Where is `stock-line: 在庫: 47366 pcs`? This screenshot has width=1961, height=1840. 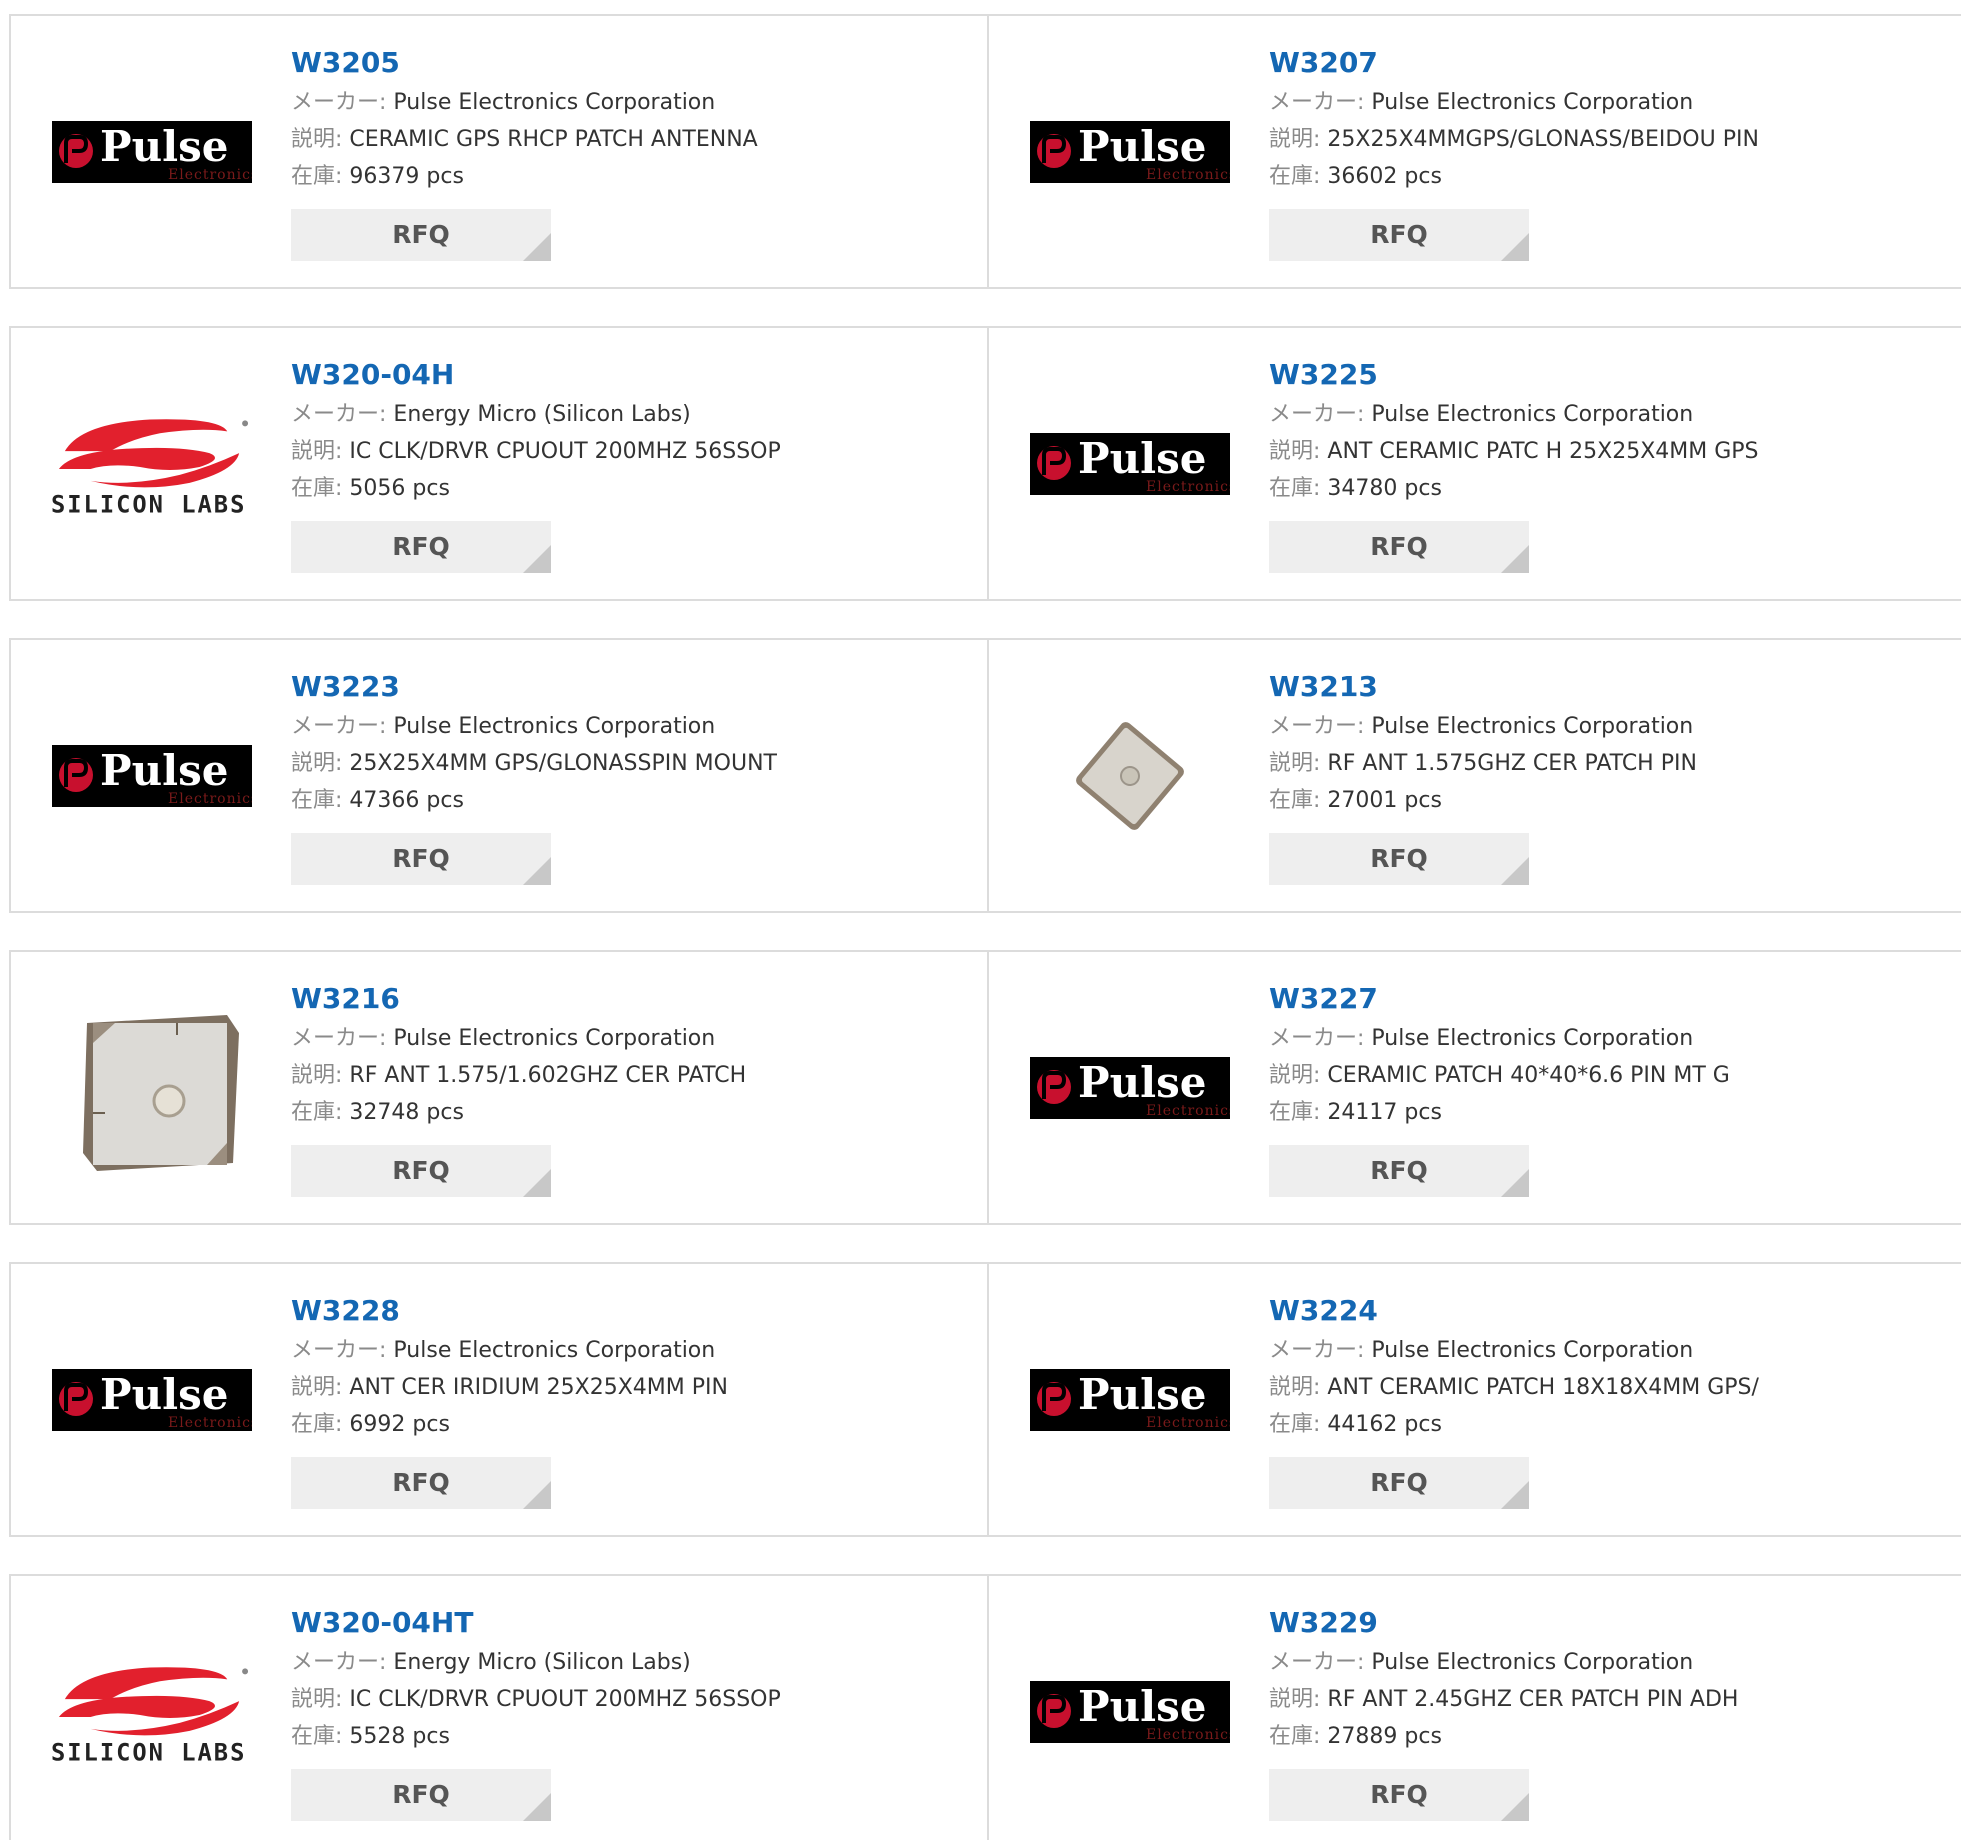 stock-line: 在庫: 47366 pcs is located at coordinates (534, 800).